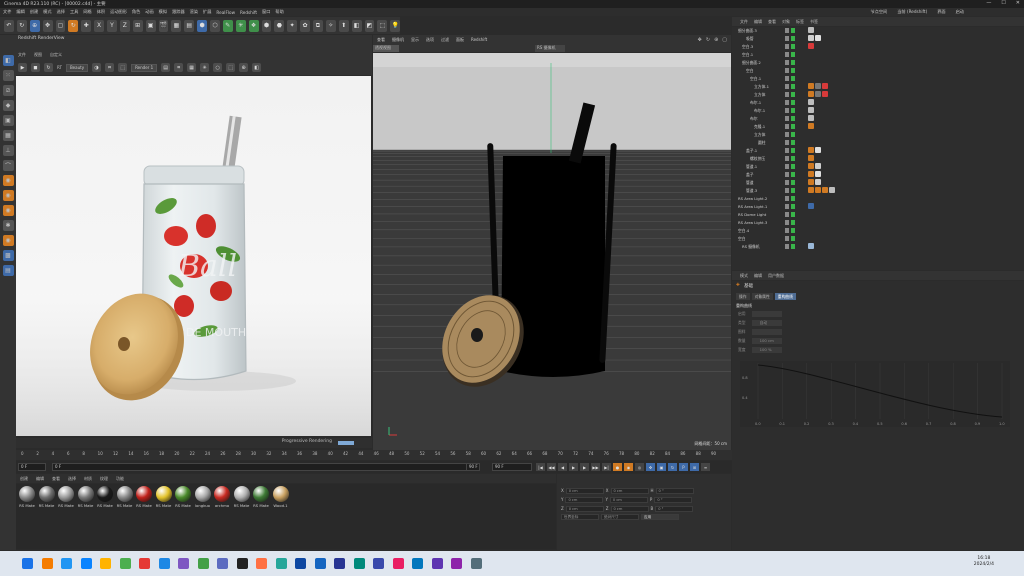 Image resolution: width=1024 pixels, height=576 pixels. I want to click on fit-icon: ⬚, so click(231, 67).